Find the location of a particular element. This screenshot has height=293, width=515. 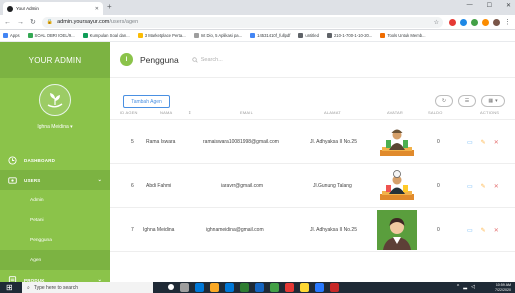

close-tab-icon: ✕ is located at coordinates (97, 9).